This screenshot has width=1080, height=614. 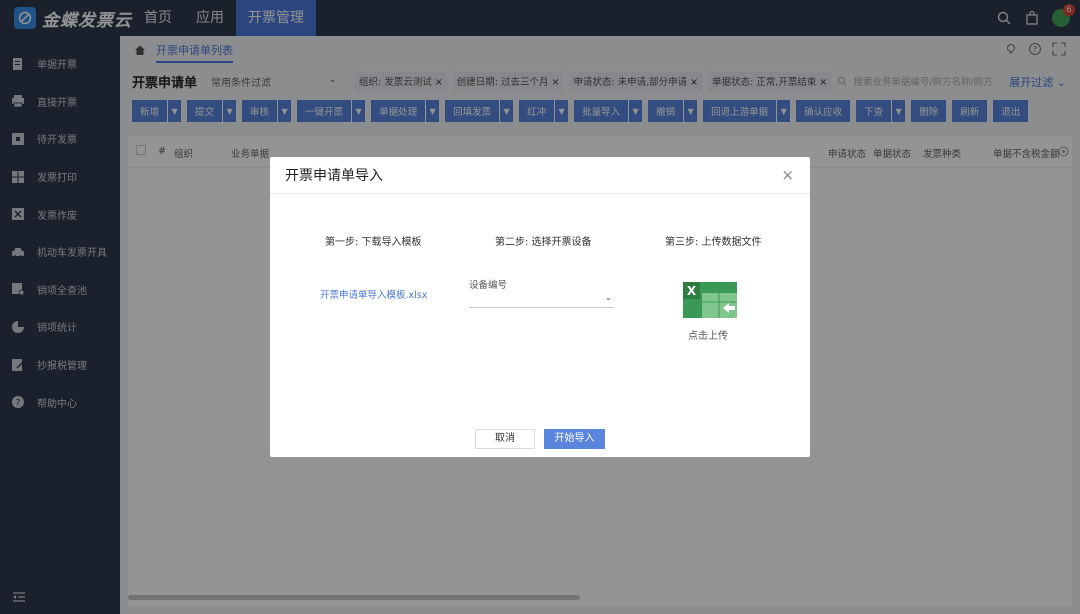 I want to click on dialog-header: 开票申请单导入 ×, so click(x=540, y=175).